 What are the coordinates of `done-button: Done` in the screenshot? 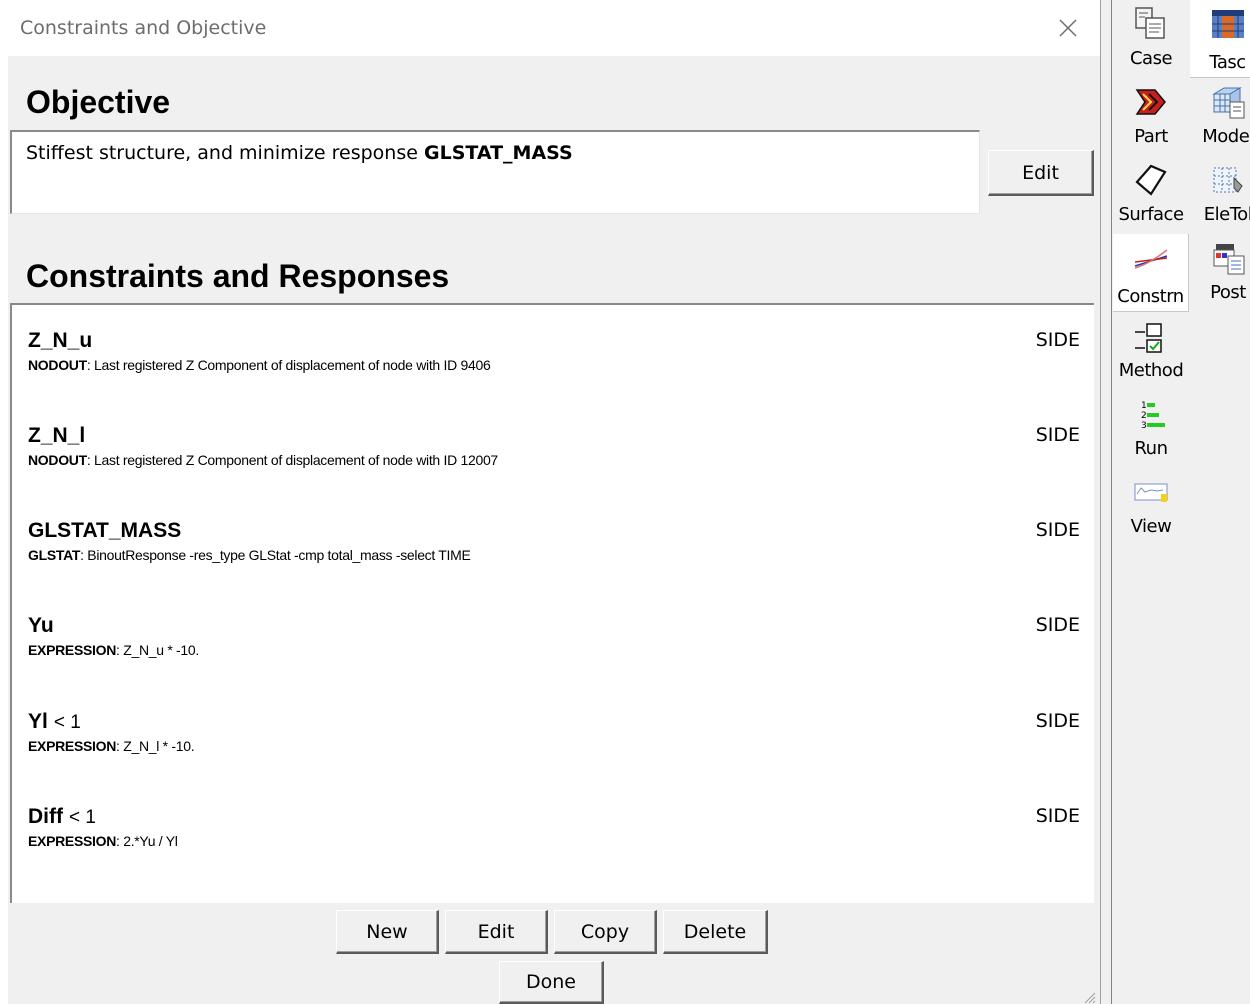 It's located at (551, 982).